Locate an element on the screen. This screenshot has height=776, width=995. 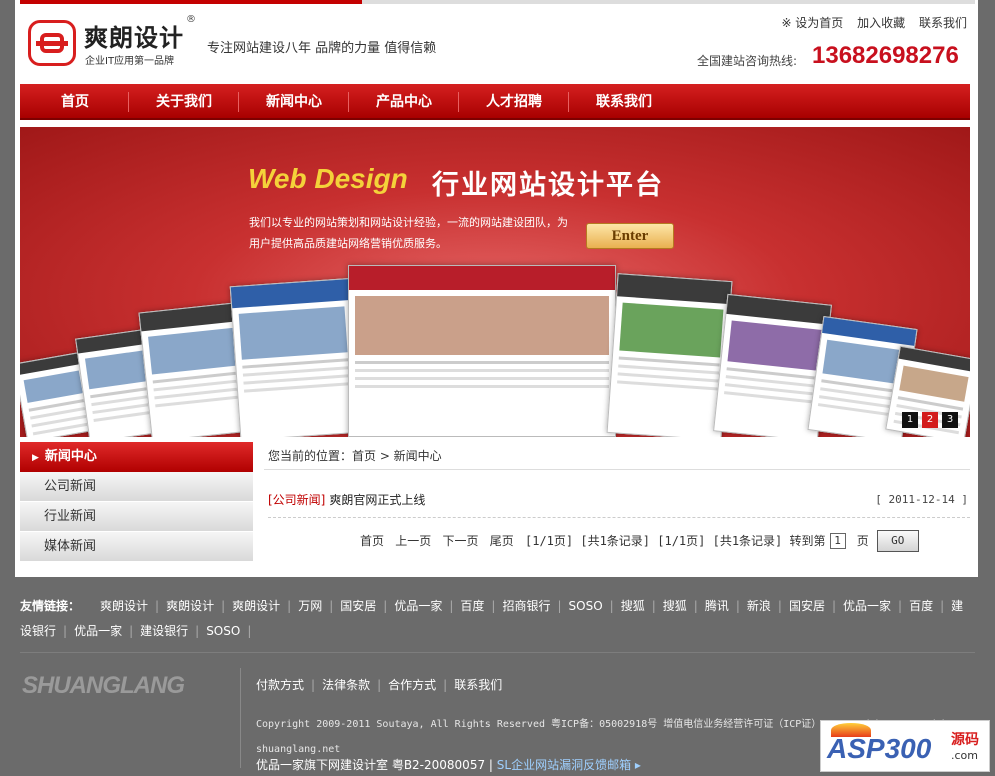
news-category-link: [公司新闻] is located at coordinates (296, 500).